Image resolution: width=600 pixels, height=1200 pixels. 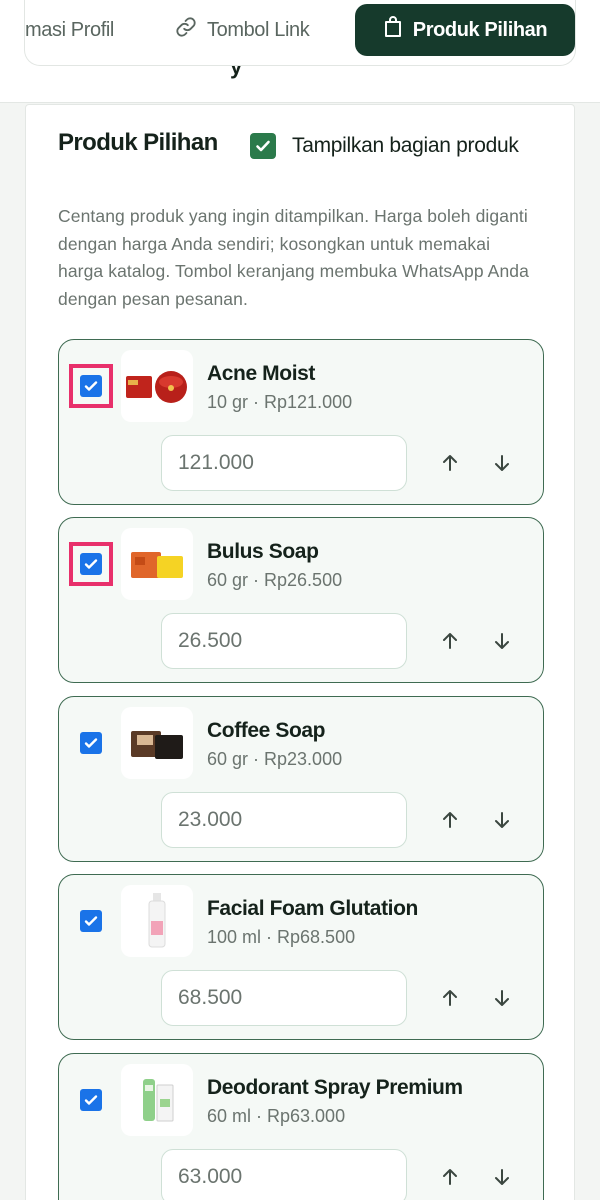 I want to click on show-products-checkbox, so click(x=263, y=146).